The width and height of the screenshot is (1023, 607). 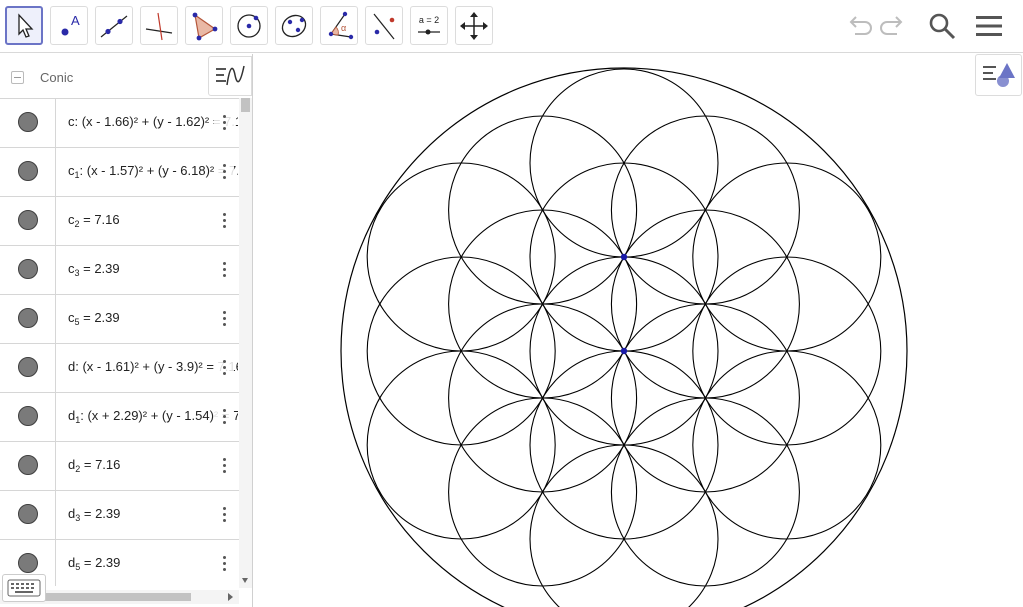 What do you see at coordinates (942, 26) in the screenshot?
I see `search-button` at bounding box center [942, 26].